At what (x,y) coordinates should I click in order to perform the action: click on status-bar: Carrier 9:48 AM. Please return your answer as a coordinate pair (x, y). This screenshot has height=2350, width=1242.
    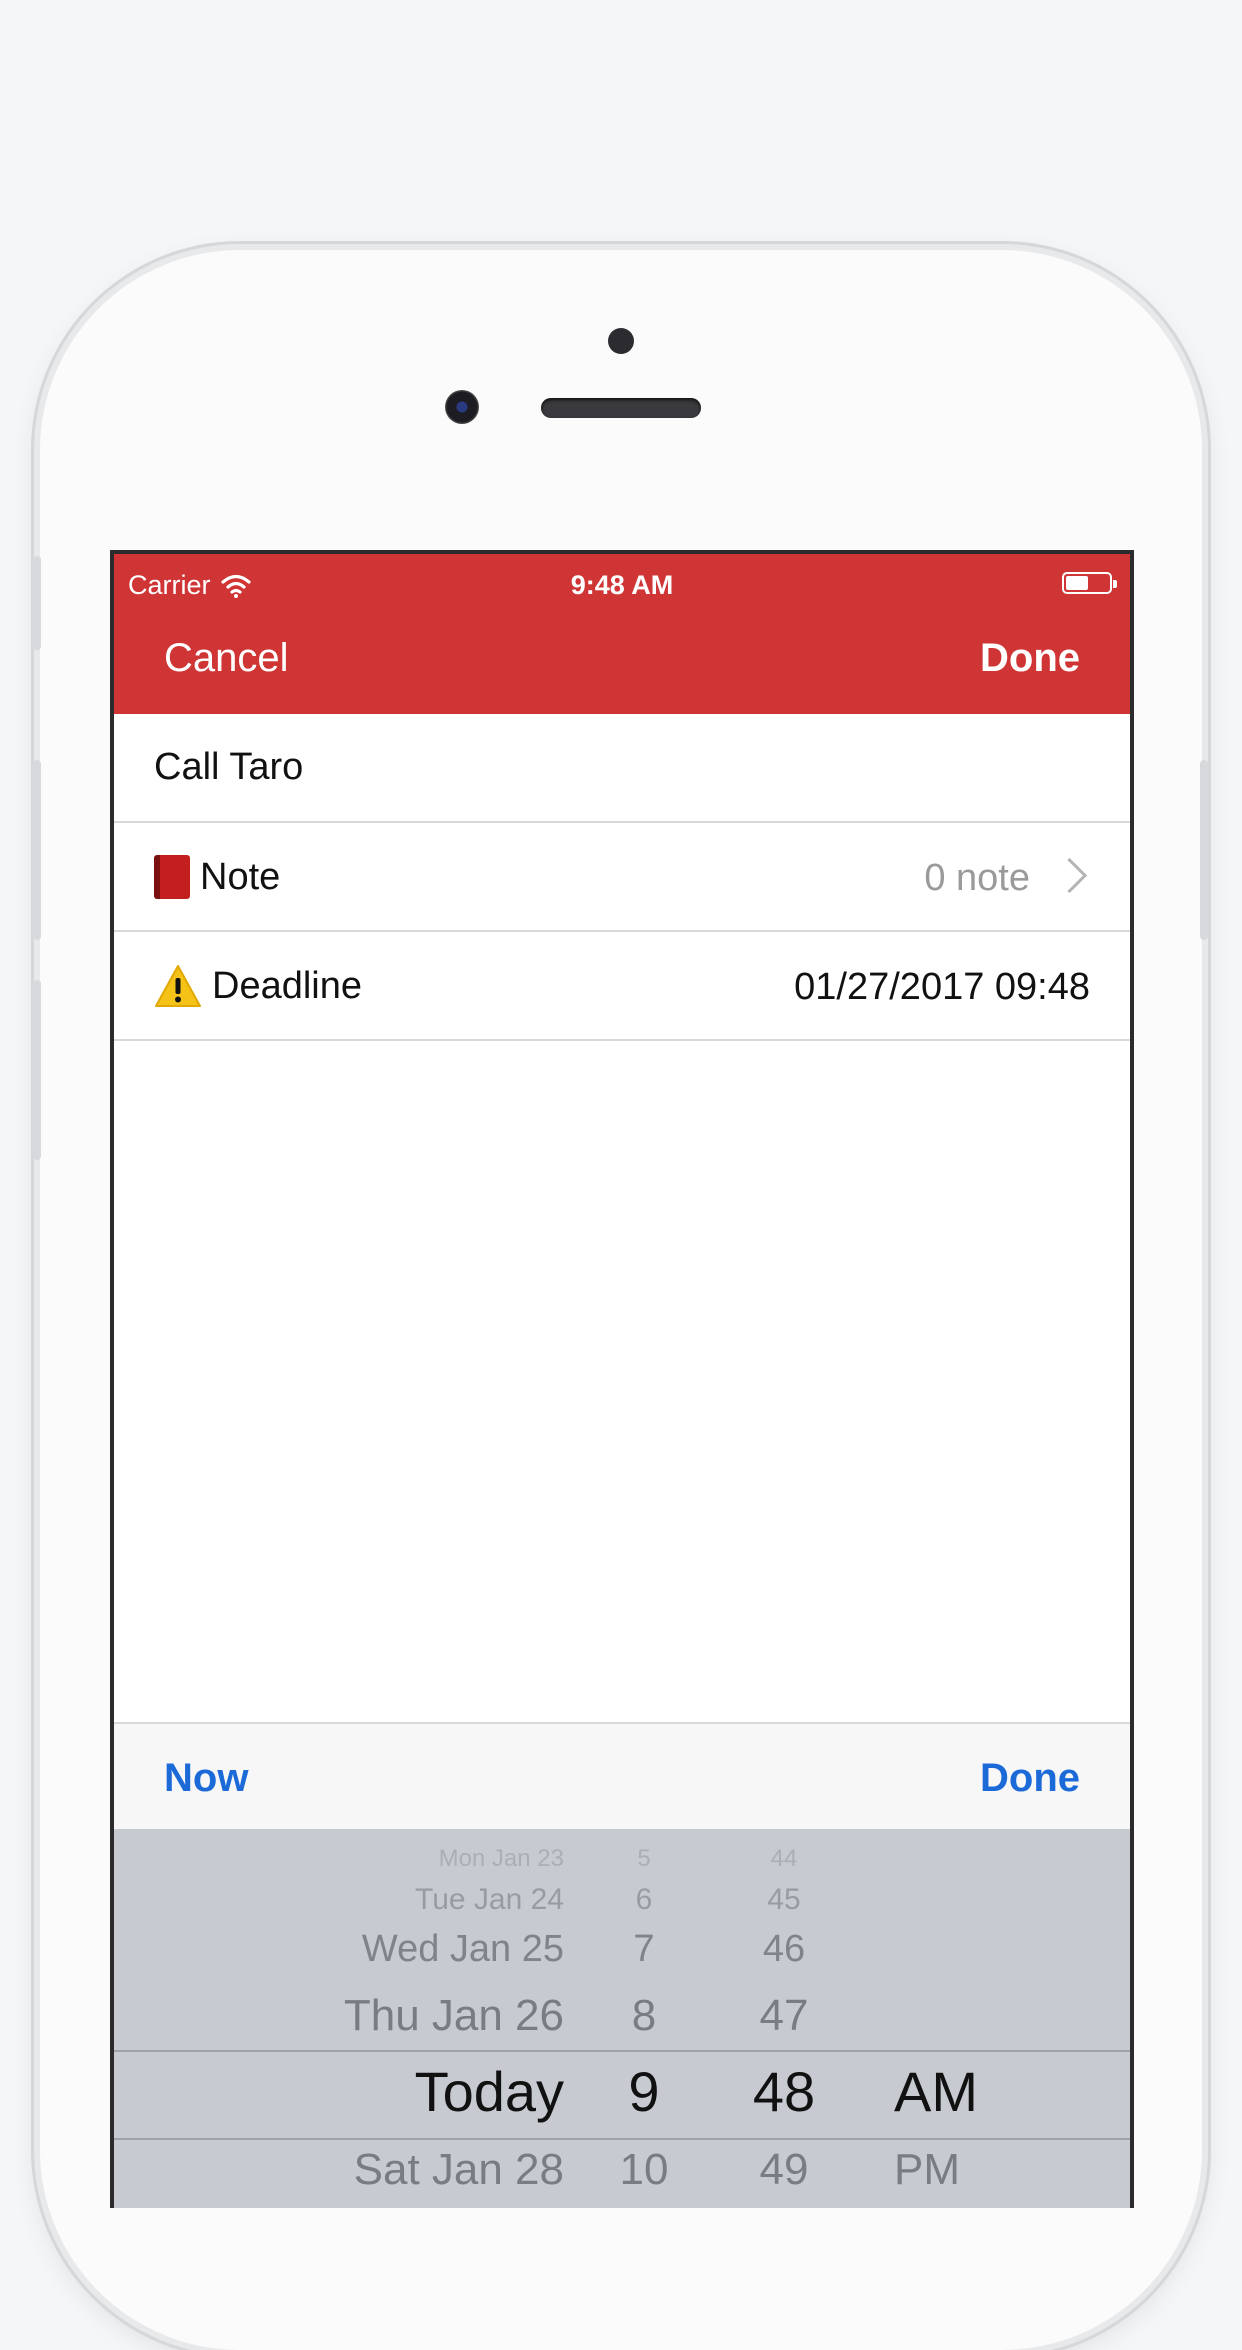
    Looking at the image, I should click on (622, 581).